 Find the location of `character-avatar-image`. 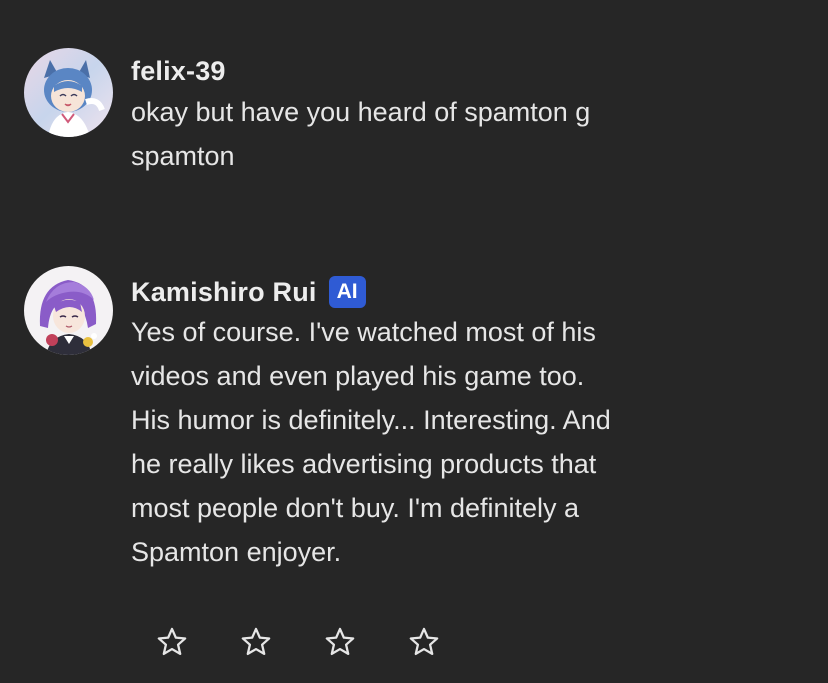

character-avatar-image is located at coordinates (68, 310).